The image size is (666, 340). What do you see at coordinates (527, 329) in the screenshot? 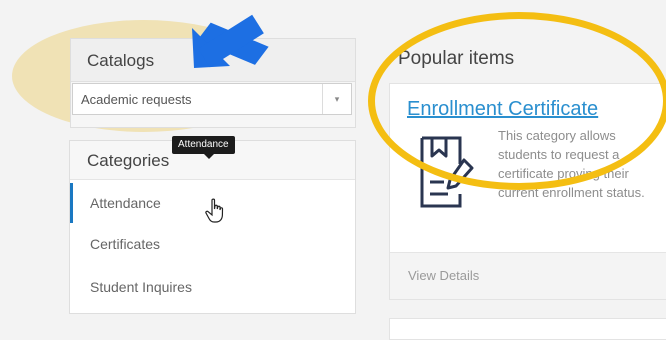
I see `next-item-card` at bounding box center [527, 329].